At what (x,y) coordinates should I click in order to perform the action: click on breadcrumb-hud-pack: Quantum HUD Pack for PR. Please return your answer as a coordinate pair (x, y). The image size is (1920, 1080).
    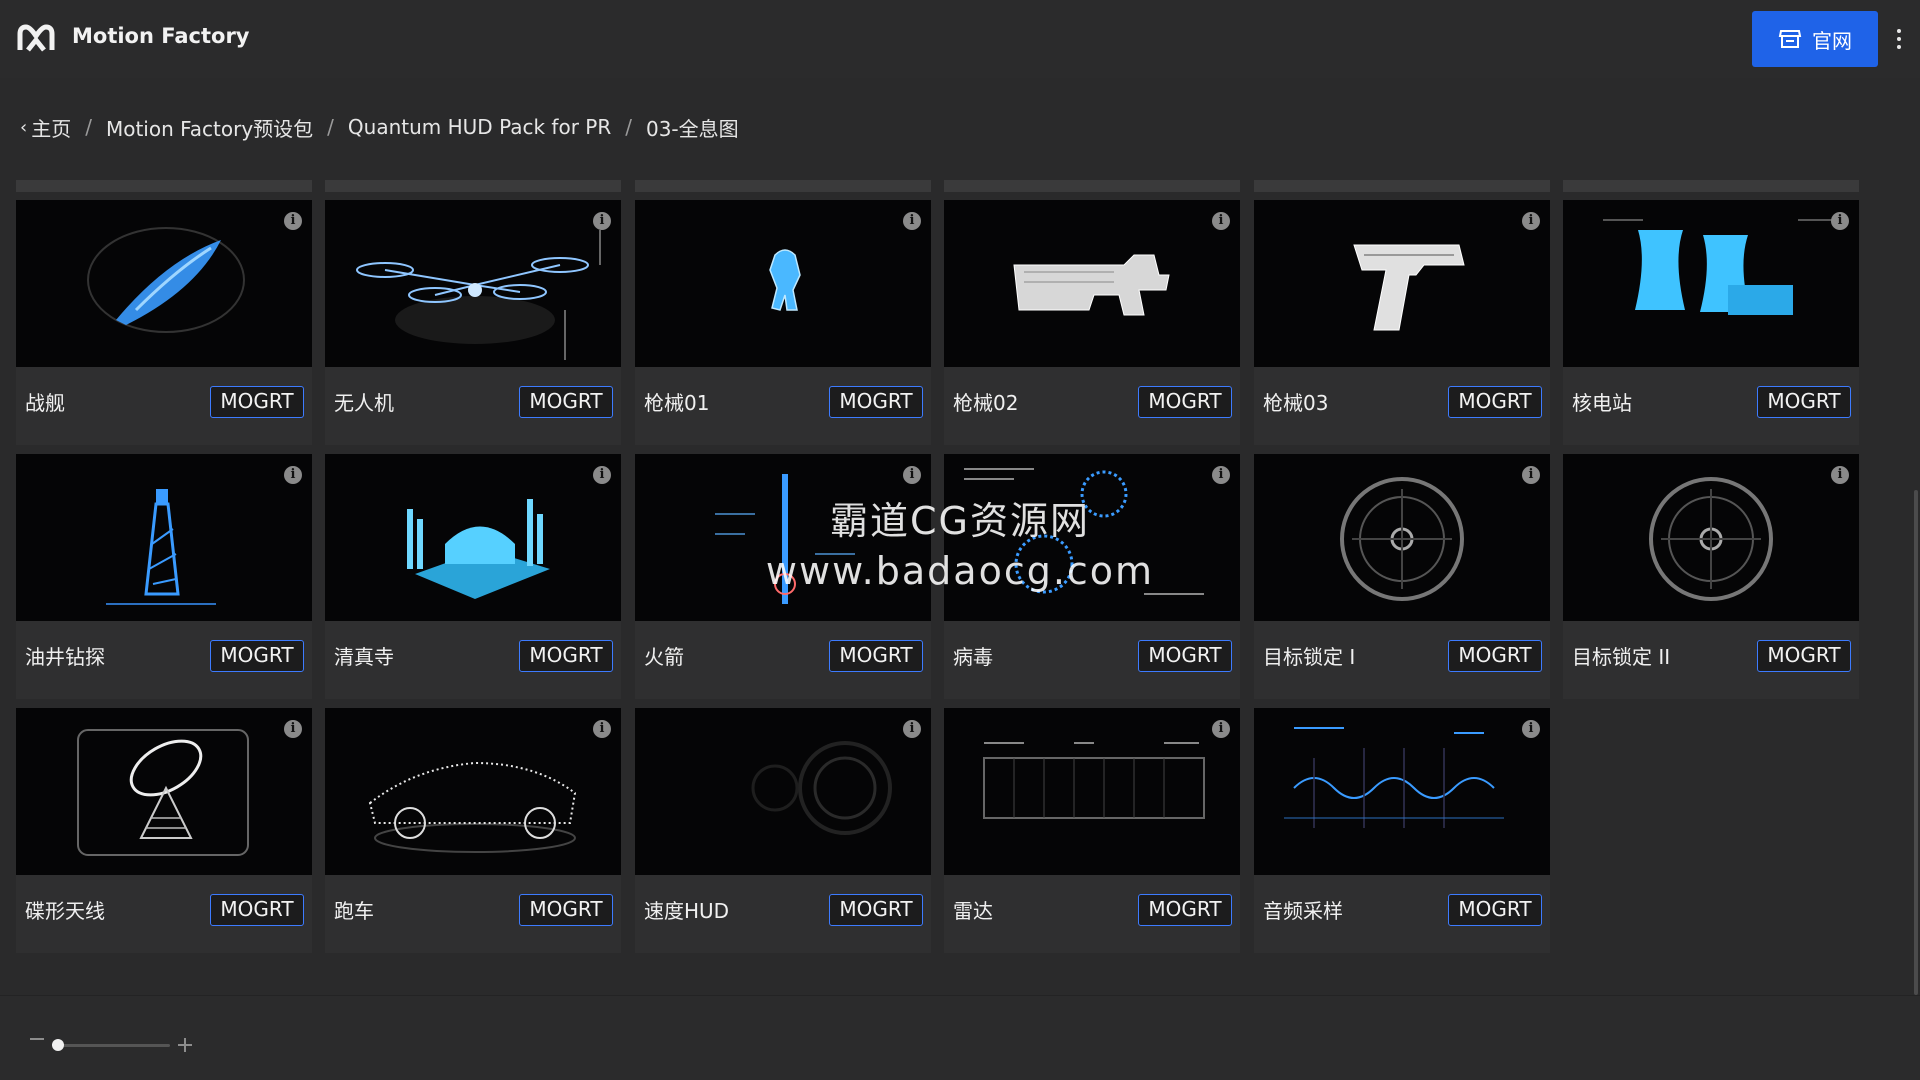
    Looking at the image, I should click on (479, 127).